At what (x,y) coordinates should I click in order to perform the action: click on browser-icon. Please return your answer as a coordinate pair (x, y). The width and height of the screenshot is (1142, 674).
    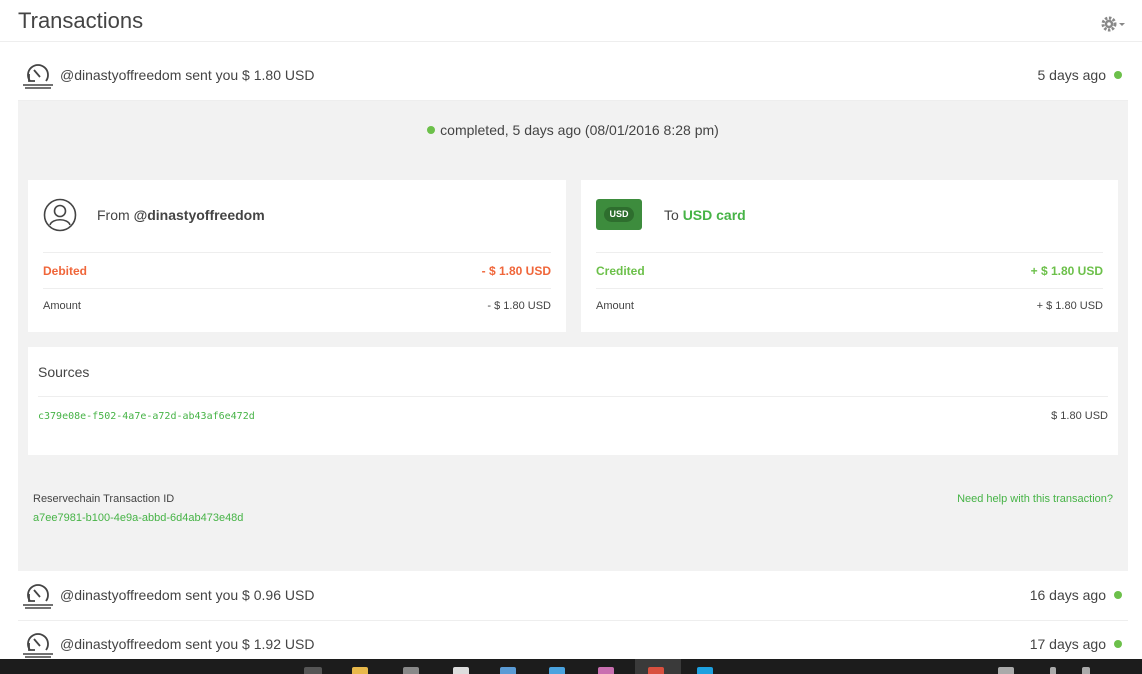
    Looking at the image, I should click on (656, 670).